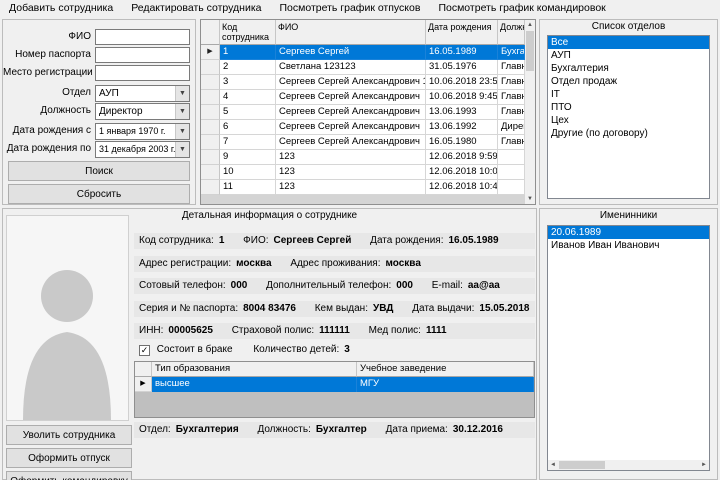 This screenshot has height=480, width=720. I want to click on department-label: Отдел:, so click(155, 429).